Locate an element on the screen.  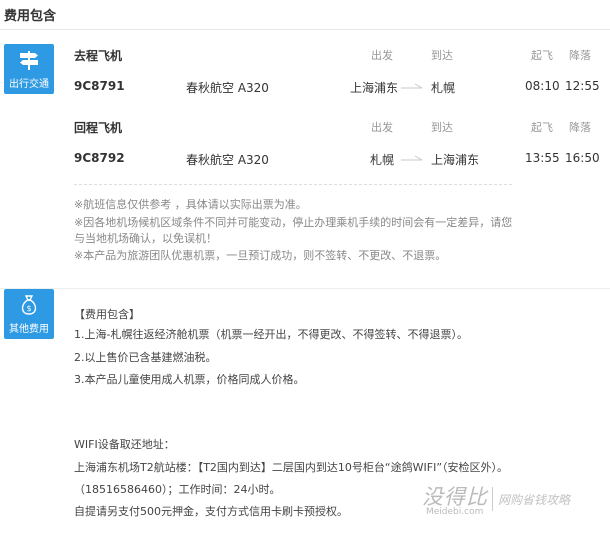
divider is located at coordinates (293, 184).